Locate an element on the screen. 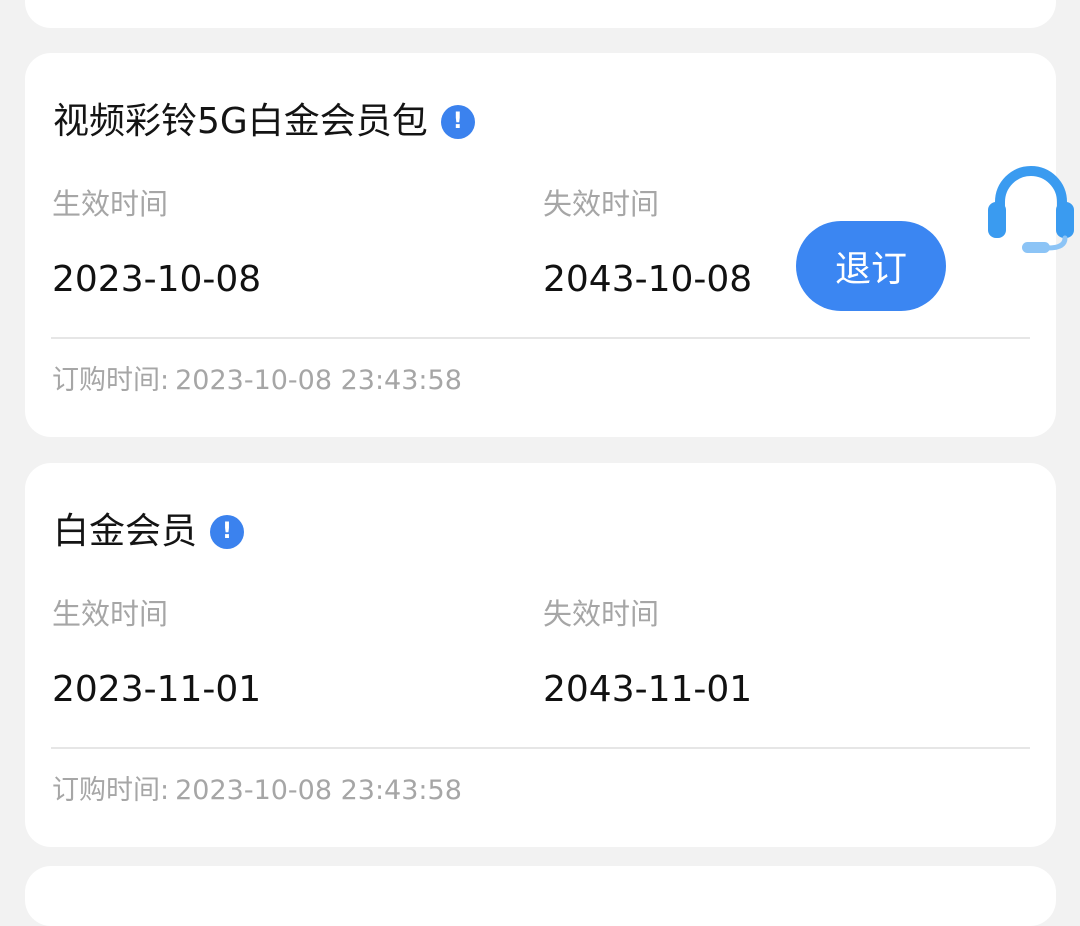 This screenshot has width=1080, height=926. subscription-title-row: 视频彩铃5G白金会员包 ! is located at coordinates (264, 122).